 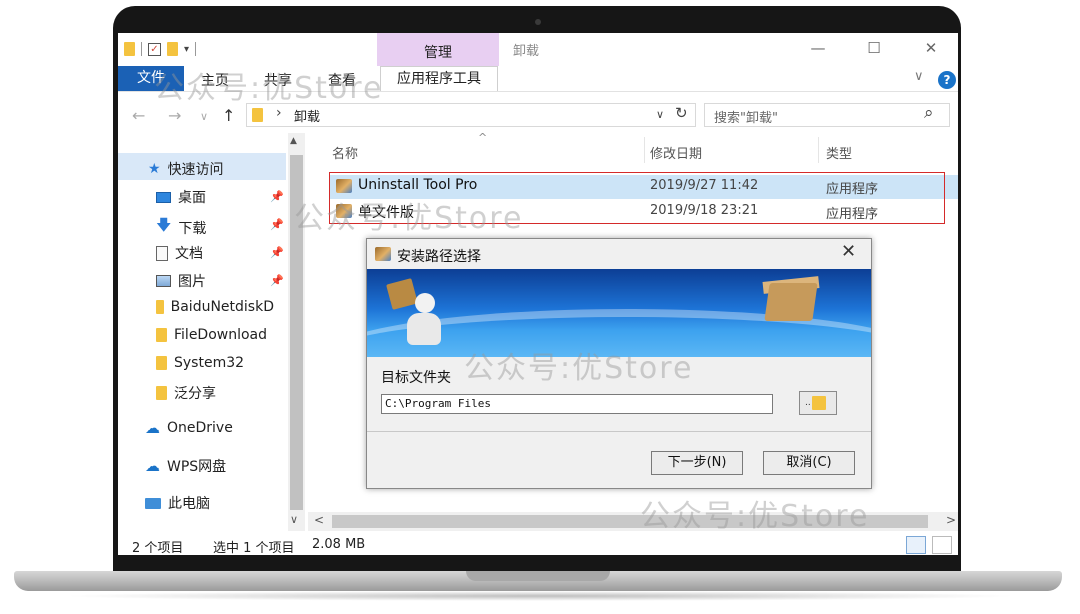 I want to click on close-button: ✕, so click(x=931, y=48).